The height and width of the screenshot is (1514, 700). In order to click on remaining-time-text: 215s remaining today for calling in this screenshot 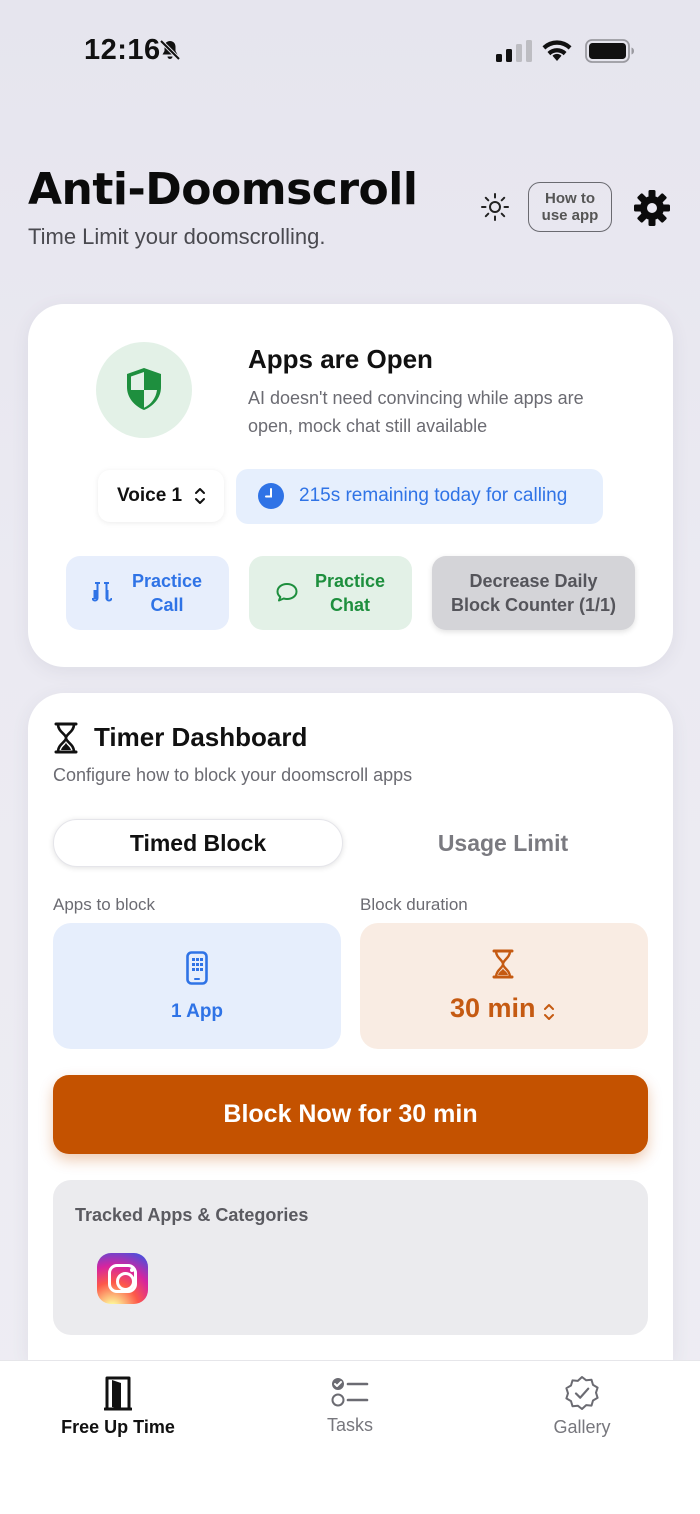, I will do `click(433, 495)`.